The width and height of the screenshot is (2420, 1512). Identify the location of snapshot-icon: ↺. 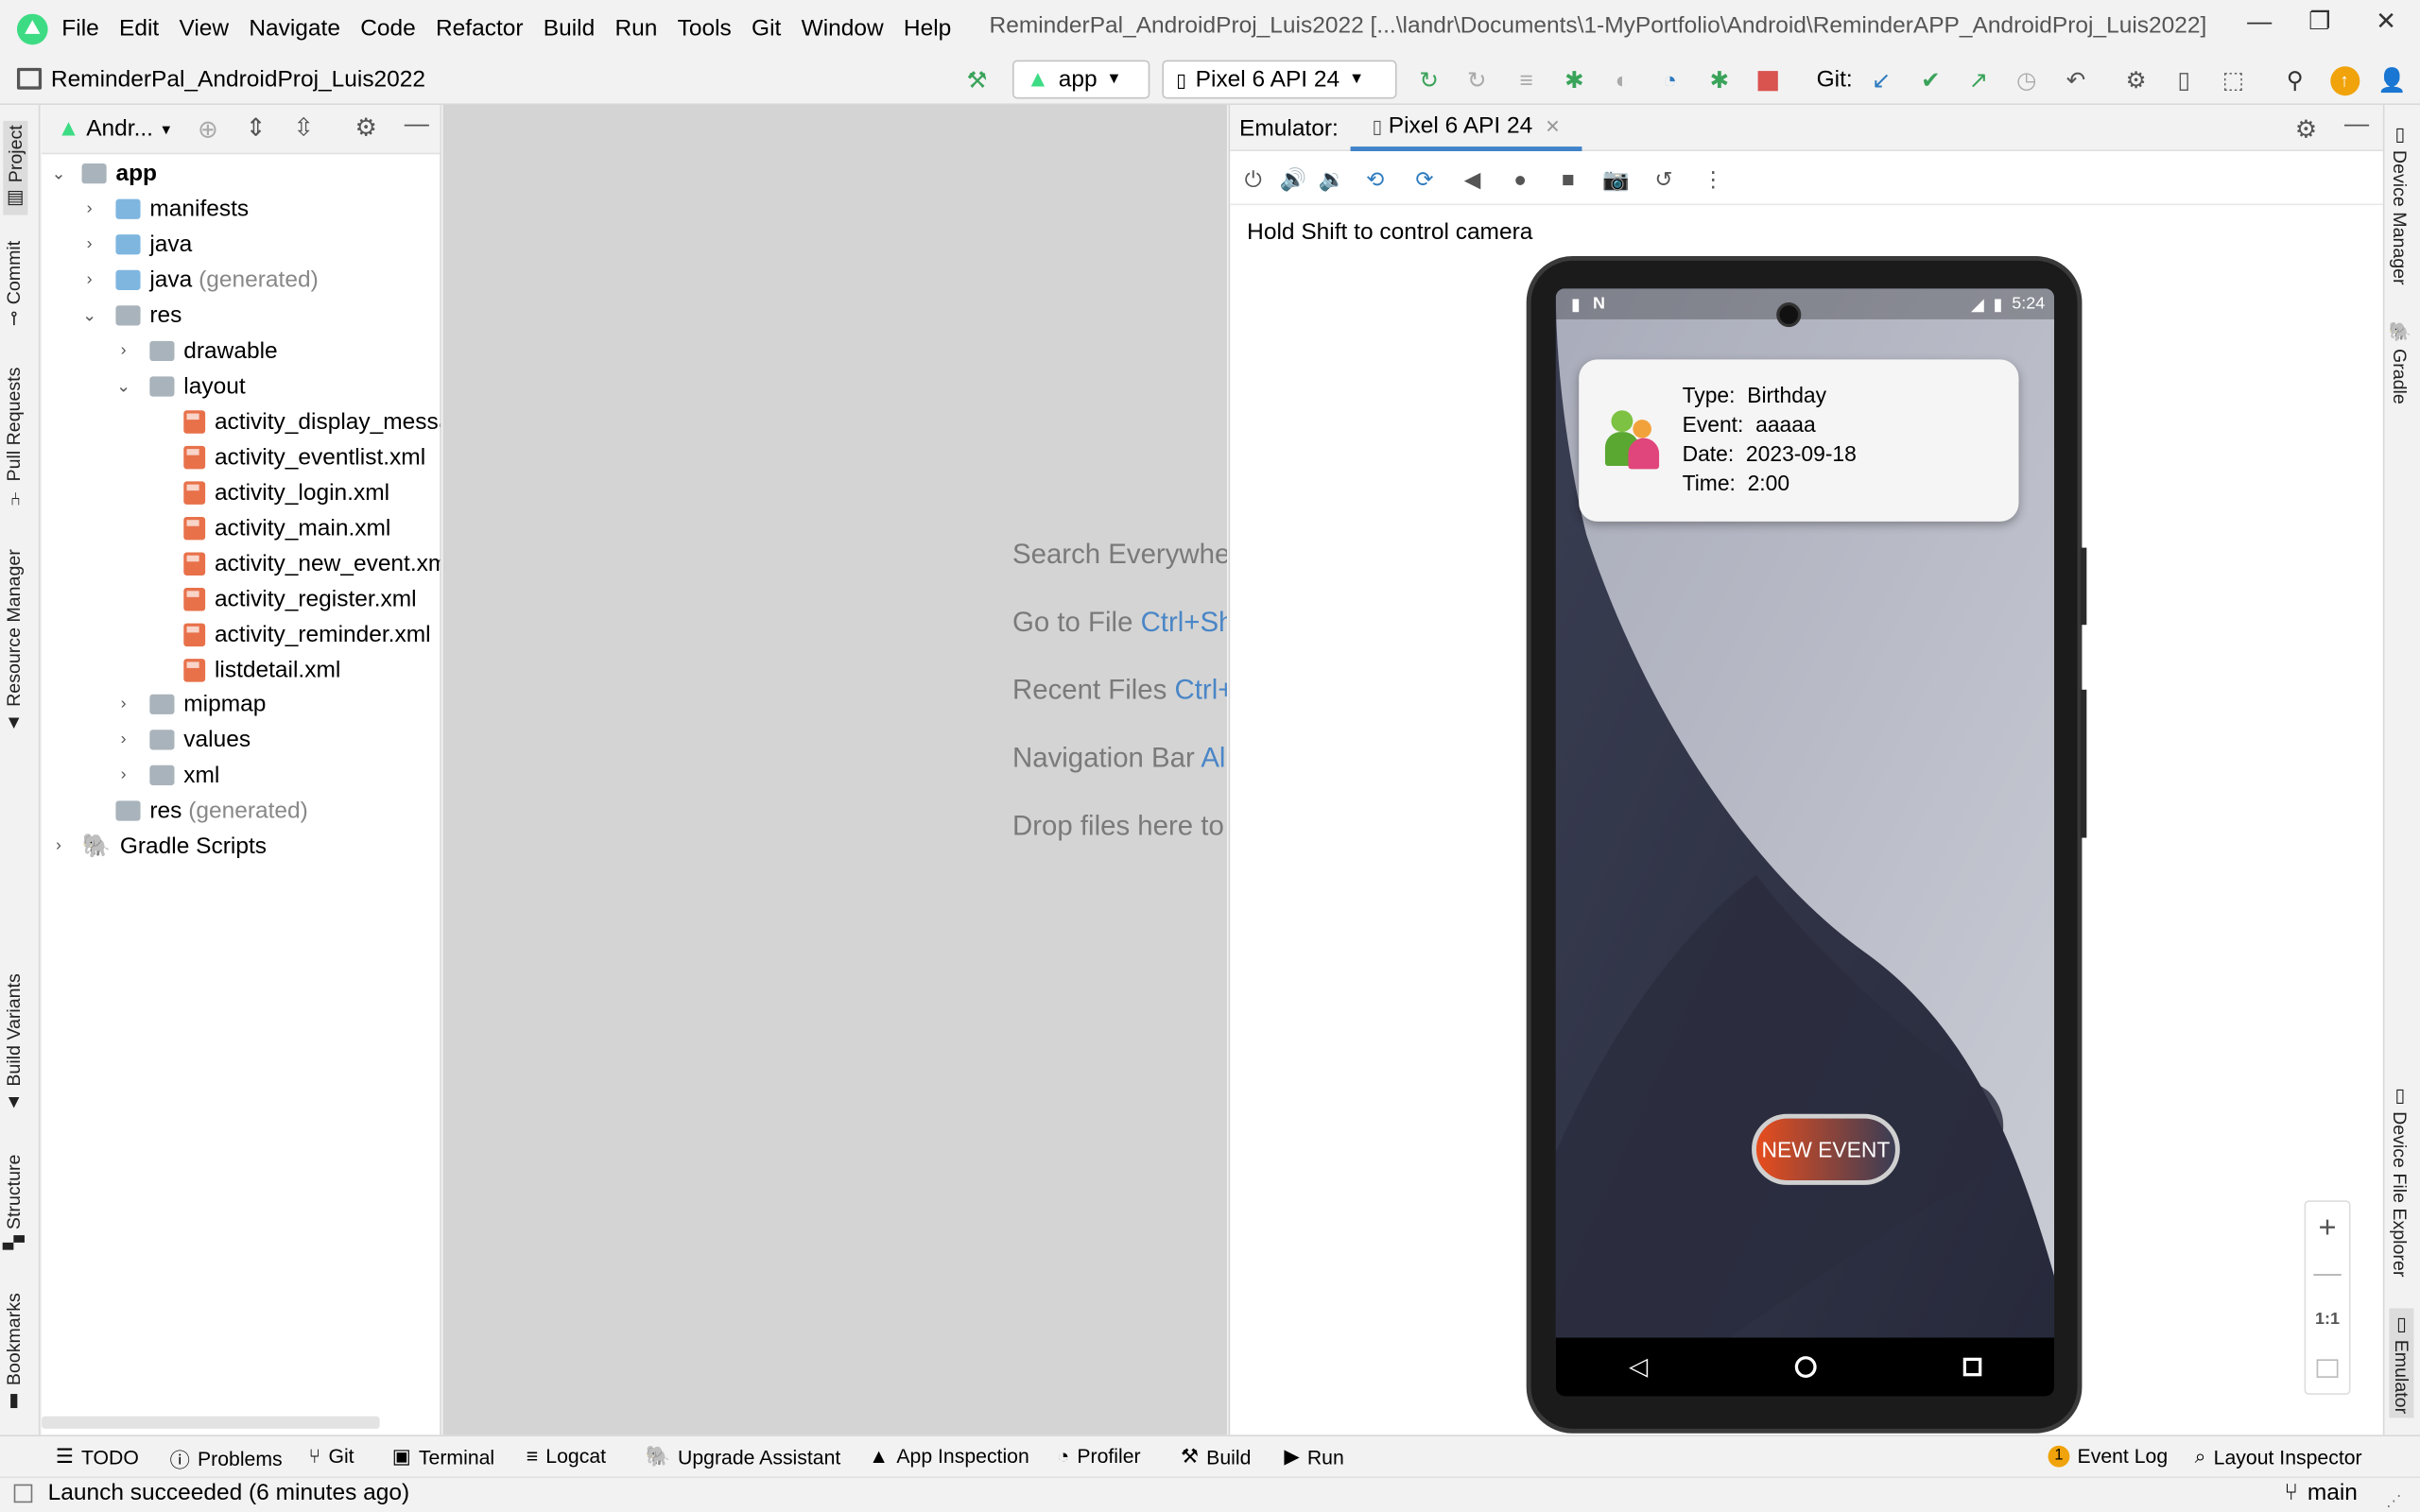
(1663, 179).